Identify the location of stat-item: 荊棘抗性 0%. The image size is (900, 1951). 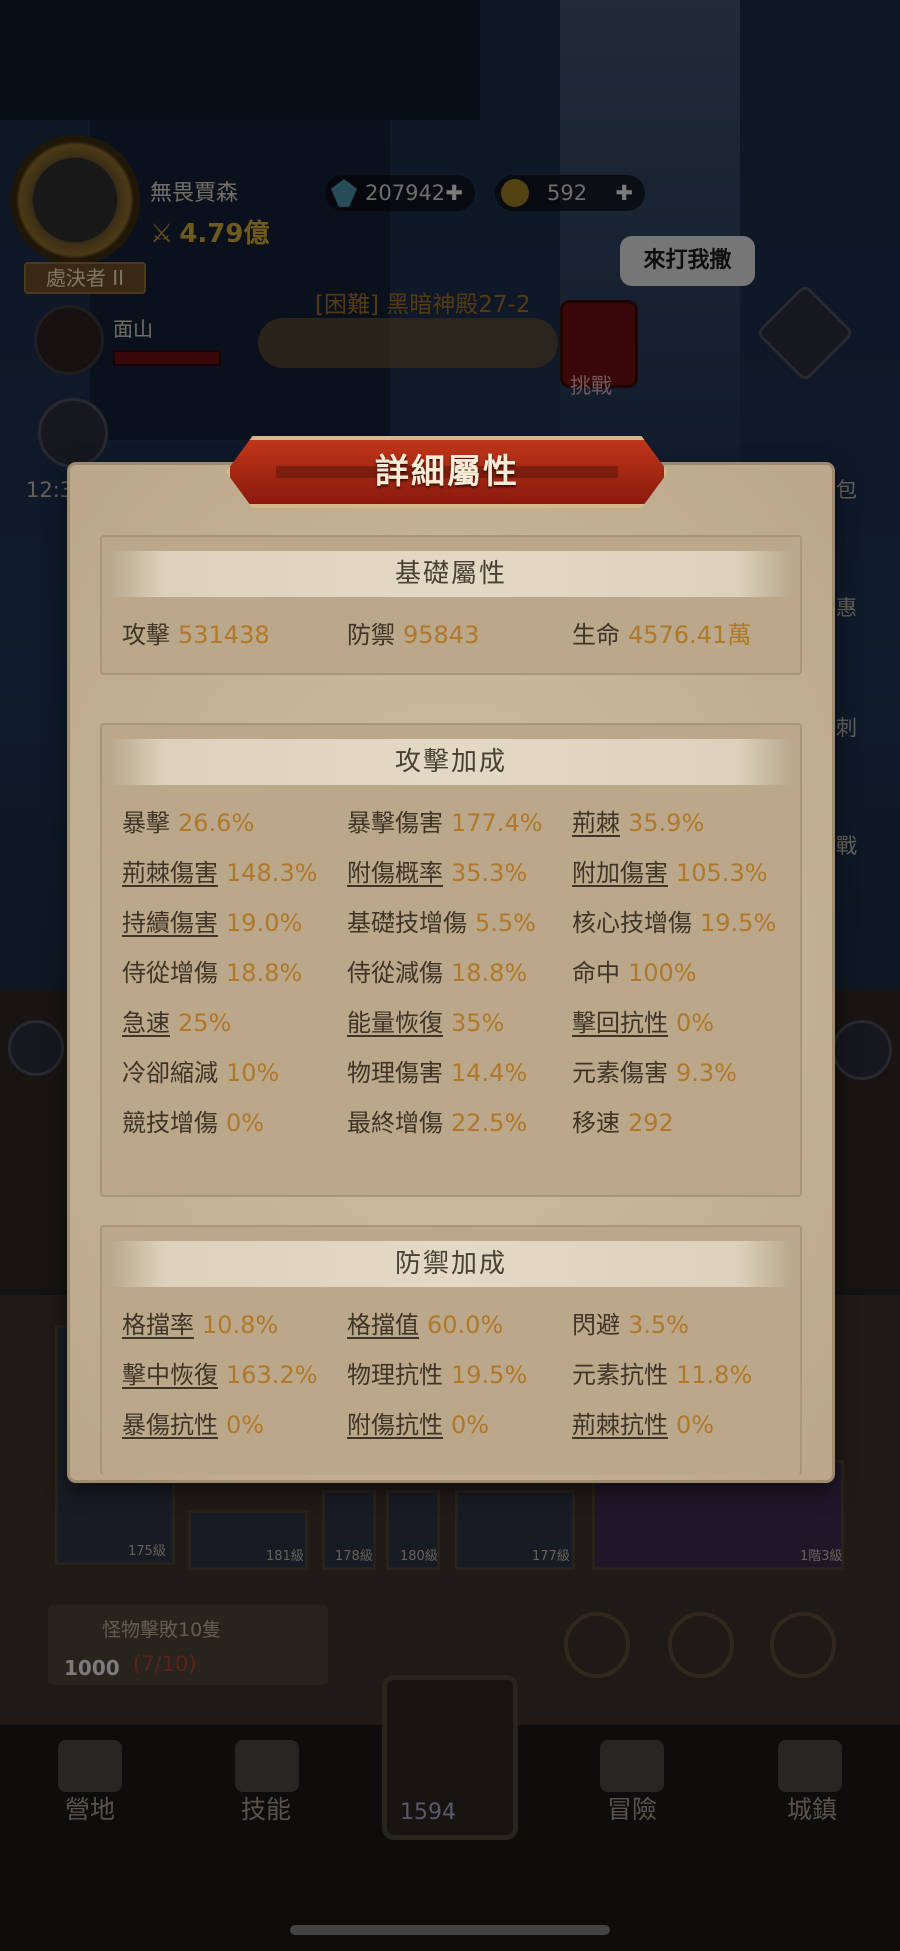
(643, 1422).